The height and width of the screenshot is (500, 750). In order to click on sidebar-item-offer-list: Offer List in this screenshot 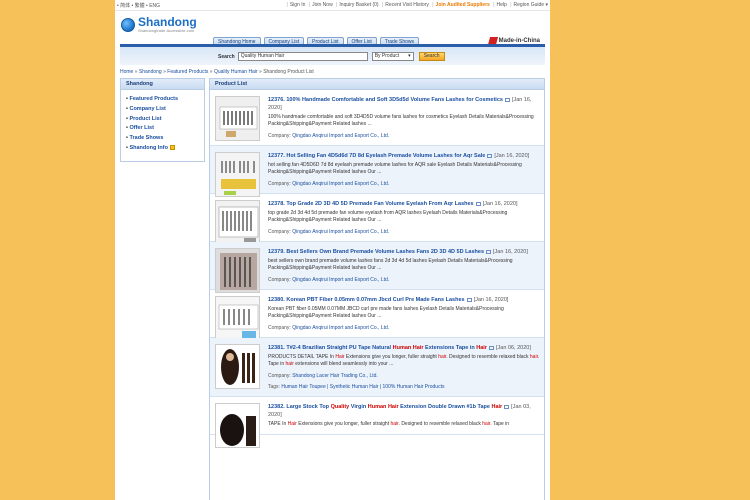, I will do `click(165, 128)`.